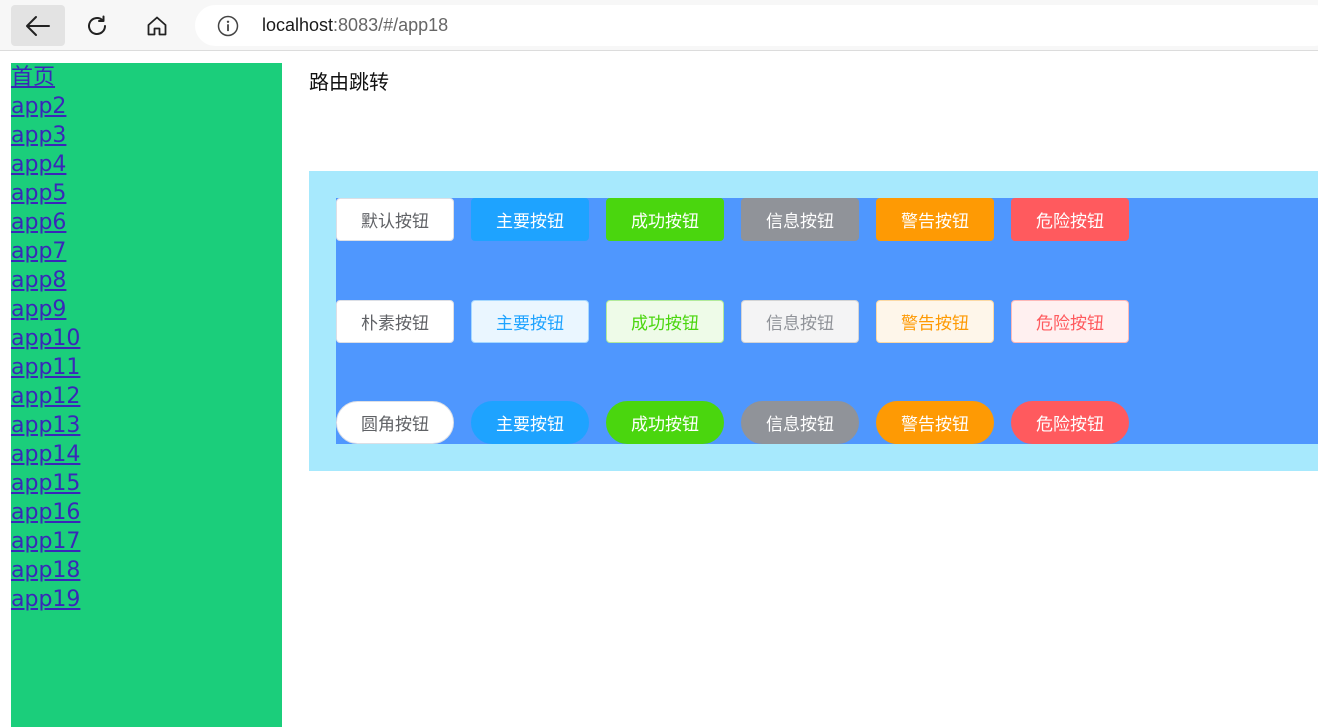 The height and width of the screenshot is (727, 1318). What do you see at coordinates (146, 77) in the screenshot?
I see `sidebar-link-home: 首页` at bounding box center [146, 77].